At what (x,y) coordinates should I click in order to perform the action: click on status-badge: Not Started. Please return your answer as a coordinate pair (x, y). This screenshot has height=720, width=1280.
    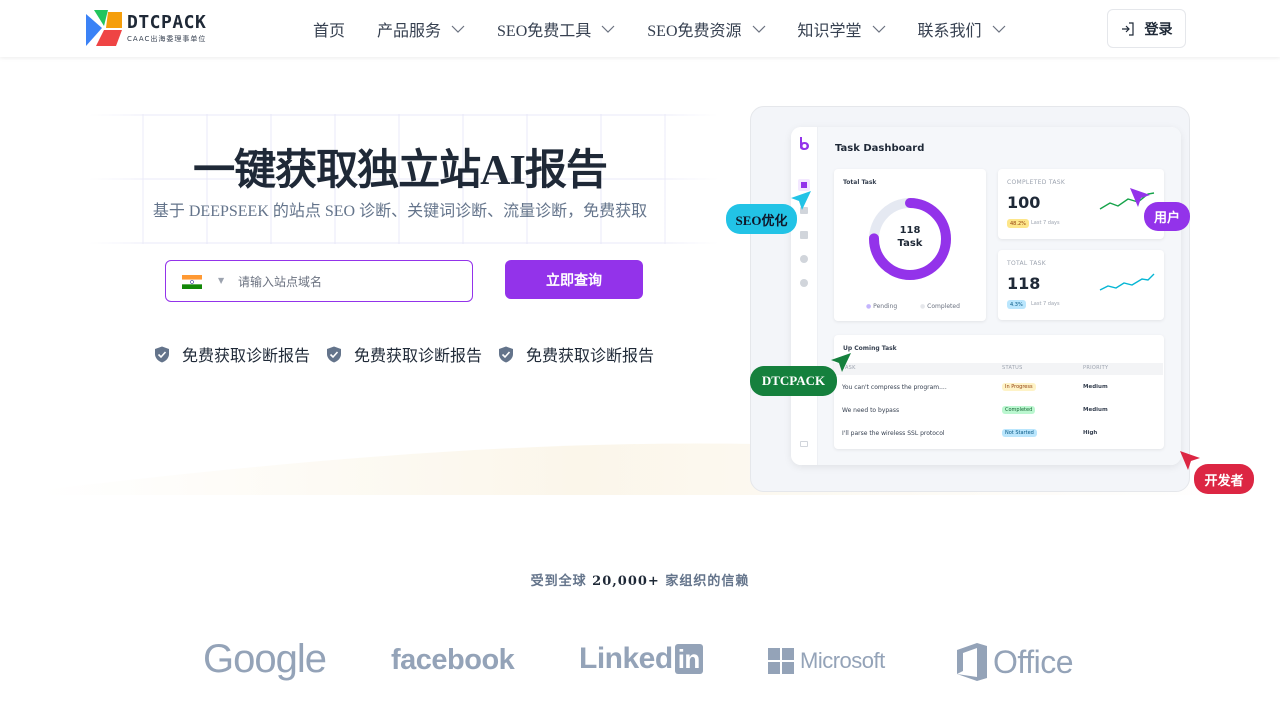
    Looking at the image, I should click on (1019, 433).